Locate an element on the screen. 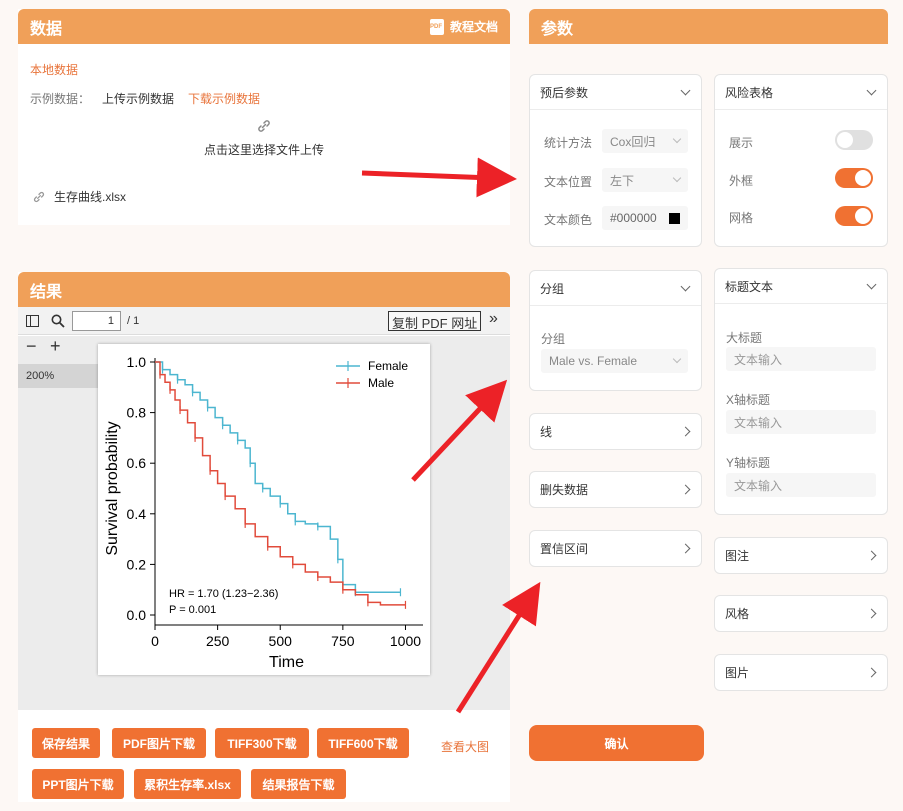  title-text-card: 标题文本 大标题 文本输入 X轴标题 文本输入 Y轴标题 文本输入 is located at coordinates (801, 391).